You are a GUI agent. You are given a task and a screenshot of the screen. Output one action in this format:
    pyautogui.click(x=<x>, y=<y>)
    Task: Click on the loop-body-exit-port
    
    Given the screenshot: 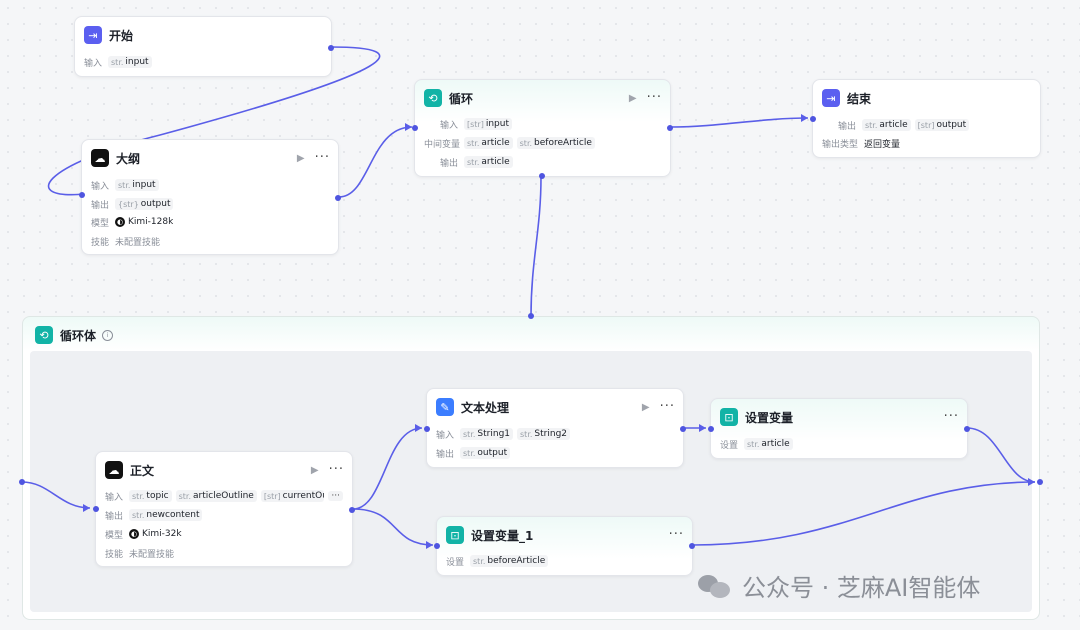 What is the action you would take?
    pyautogui.click(x=1040, y=482)
    